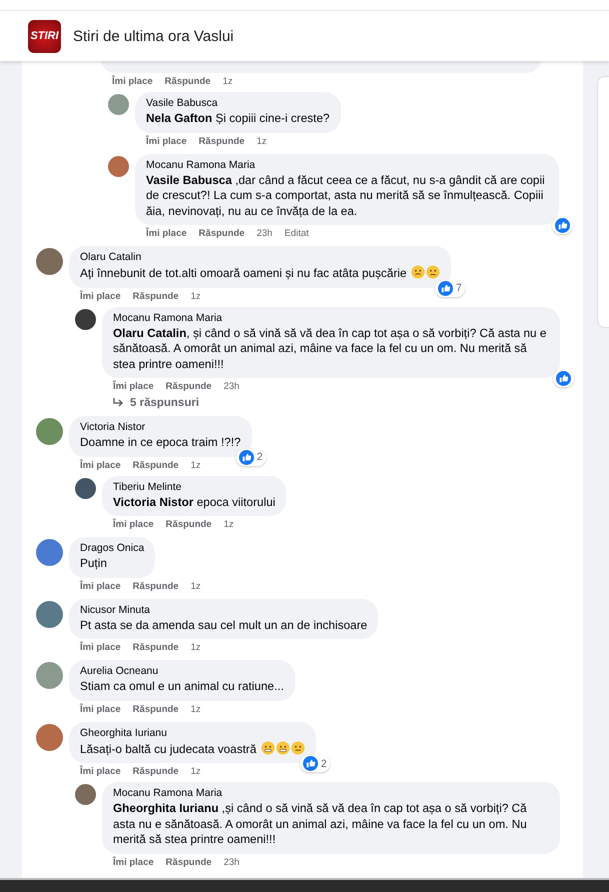 This screenshot has width=609, height=892. I want to click on comment-text: Pt asta se da amenda sau cel mult un an de inchisoare, so click(224, 625).